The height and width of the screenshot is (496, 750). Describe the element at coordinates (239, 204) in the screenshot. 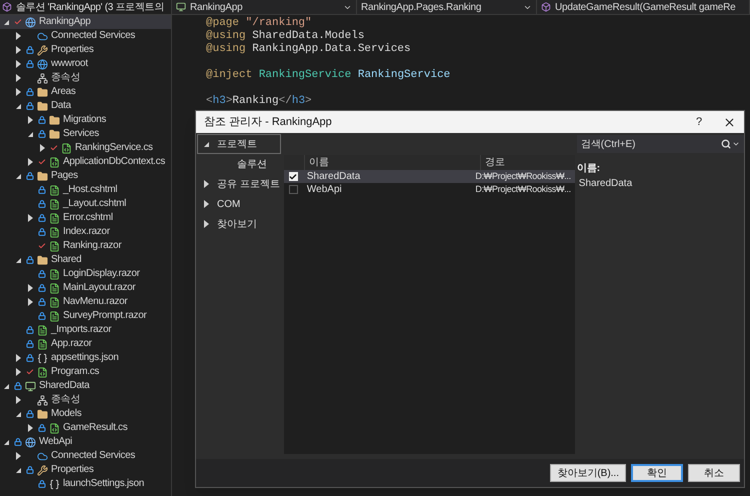

I see `category-item: COM` at that location.